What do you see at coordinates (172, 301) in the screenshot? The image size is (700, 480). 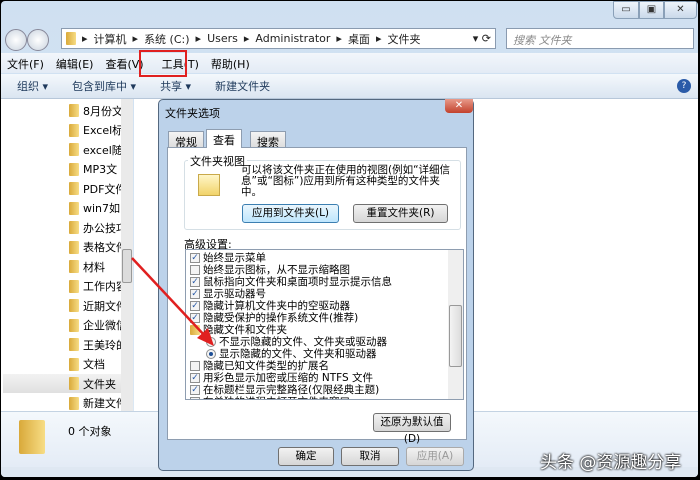 I see `red-arrow-icon` at bounding box center [172, 301].